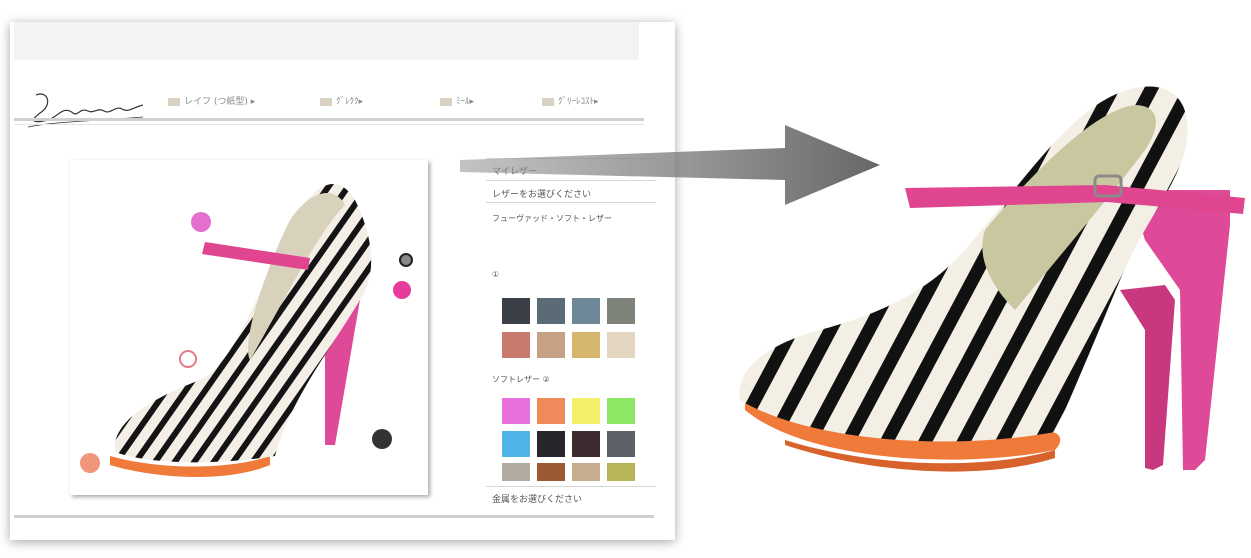  What do you see at coordinates (496, 274) in the screenshot?
I see `section1-number: ①` at bounding box center [496, 274].